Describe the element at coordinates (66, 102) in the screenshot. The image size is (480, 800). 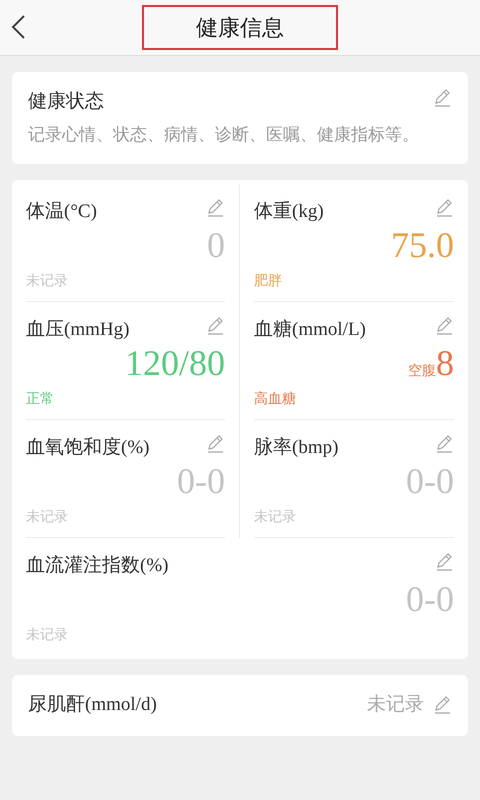
I see `card-title: 健康状态` at that location.